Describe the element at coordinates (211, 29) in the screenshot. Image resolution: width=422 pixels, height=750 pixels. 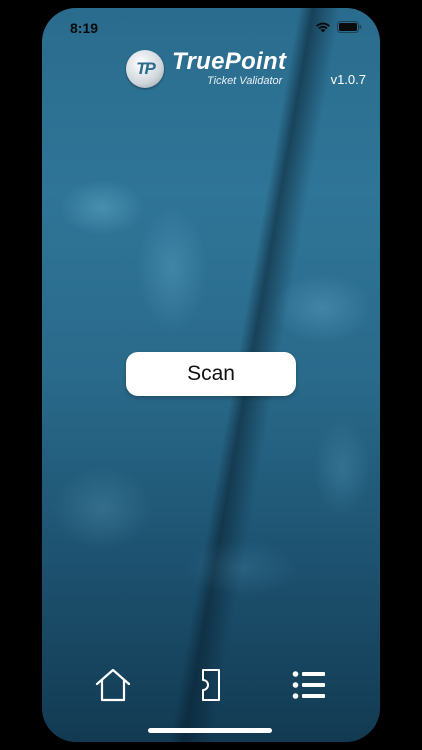
I see `status-bar: 8:19` at that location.